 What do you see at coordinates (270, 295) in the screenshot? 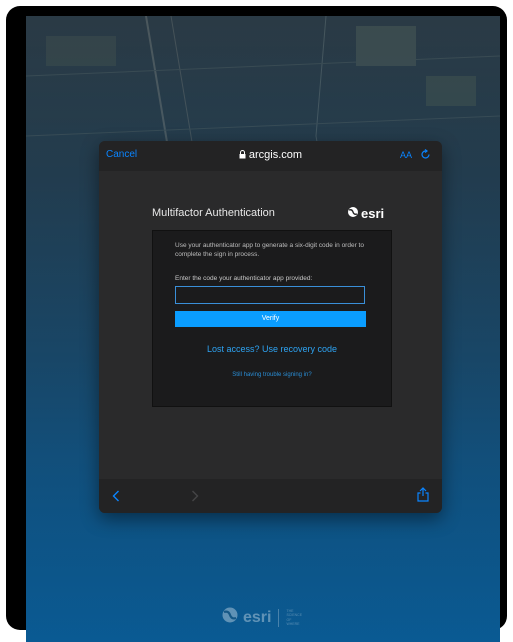
I see `code-input` at bounding box center [270, 295].